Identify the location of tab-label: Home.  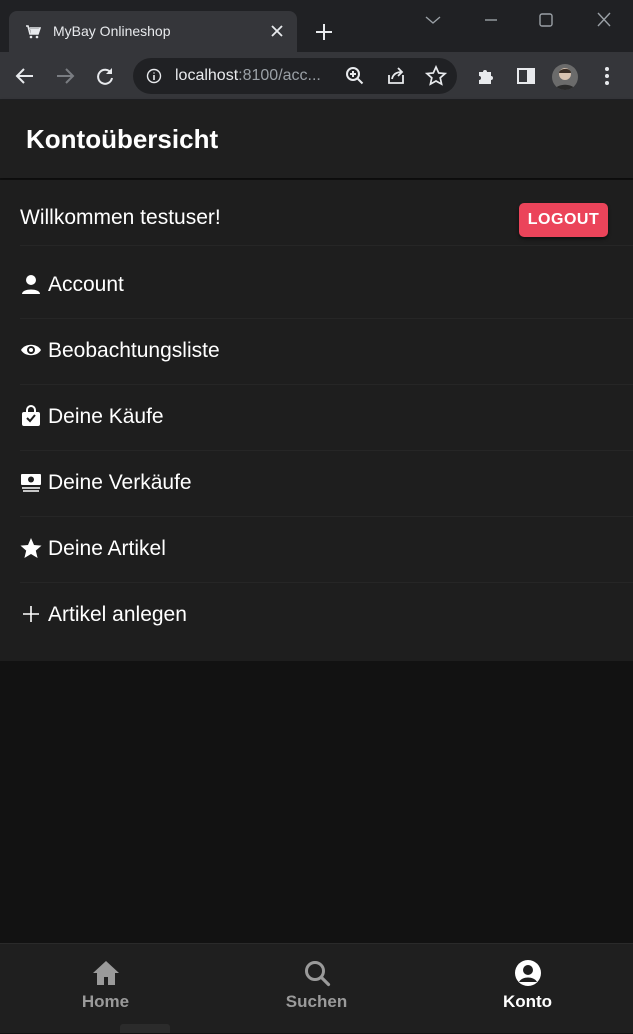
(105, 1001).